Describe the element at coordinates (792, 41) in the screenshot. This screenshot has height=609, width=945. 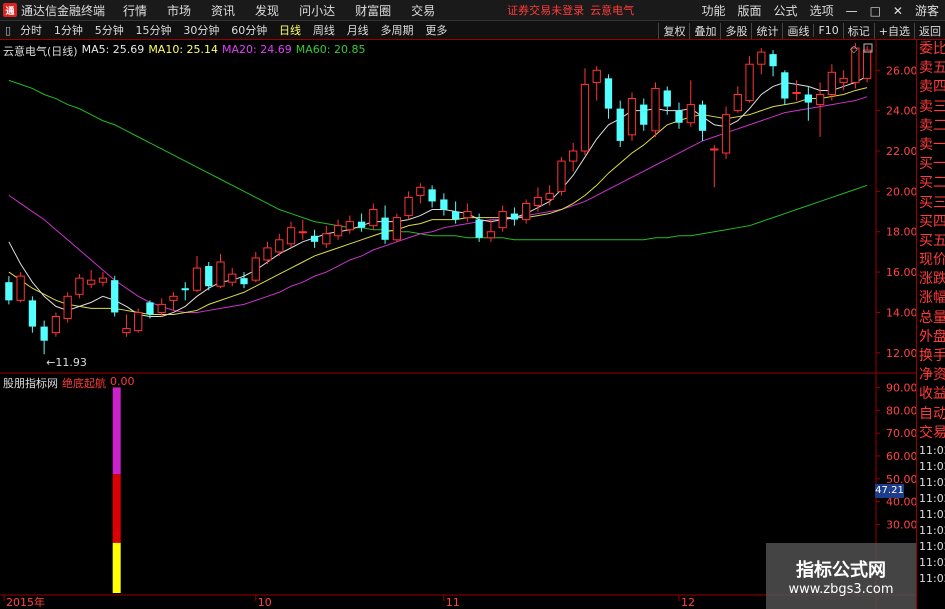
I see `high-price-annotation: 27.36→` at that location.